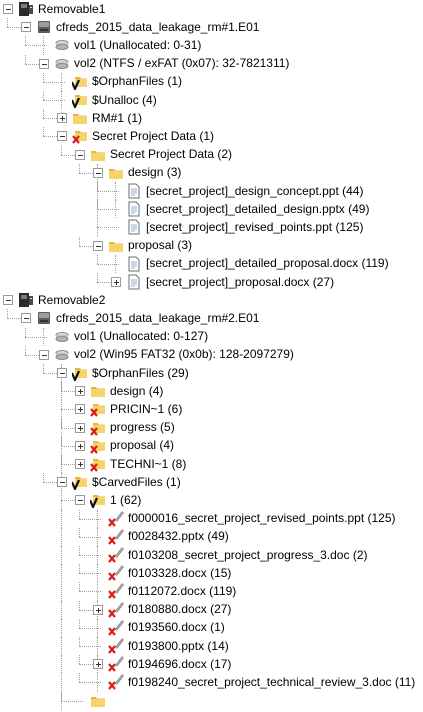 This screenshot has height=712, width=423. What do you see at coordinates (178, 646) in the screenshot?
I see `tree-node-f0193800-pptx-14: f0193800.pptx (14)` at bounding box center [178, 646].